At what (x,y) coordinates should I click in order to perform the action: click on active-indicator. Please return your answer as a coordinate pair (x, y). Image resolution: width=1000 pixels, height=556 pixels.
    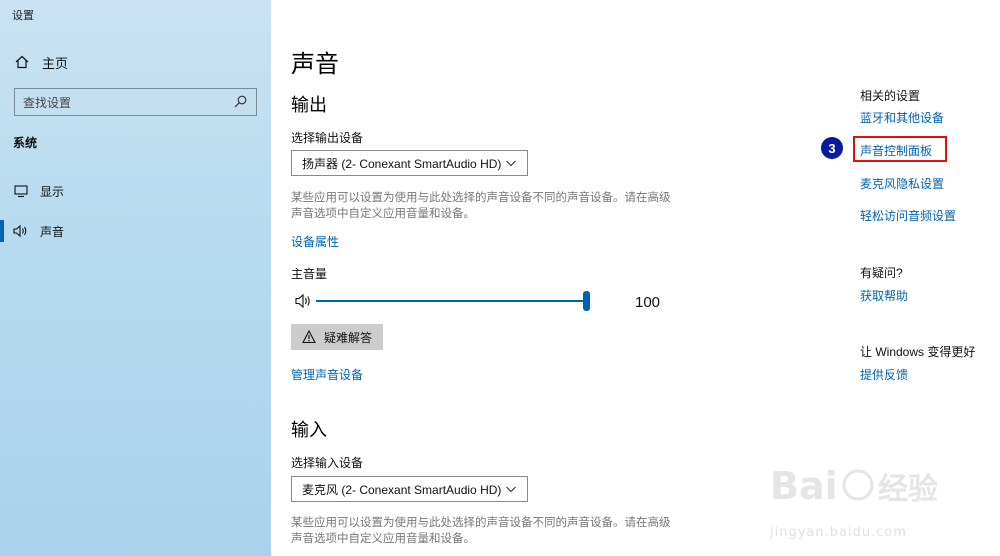
    Looking at the image, I should click on (2, 231).